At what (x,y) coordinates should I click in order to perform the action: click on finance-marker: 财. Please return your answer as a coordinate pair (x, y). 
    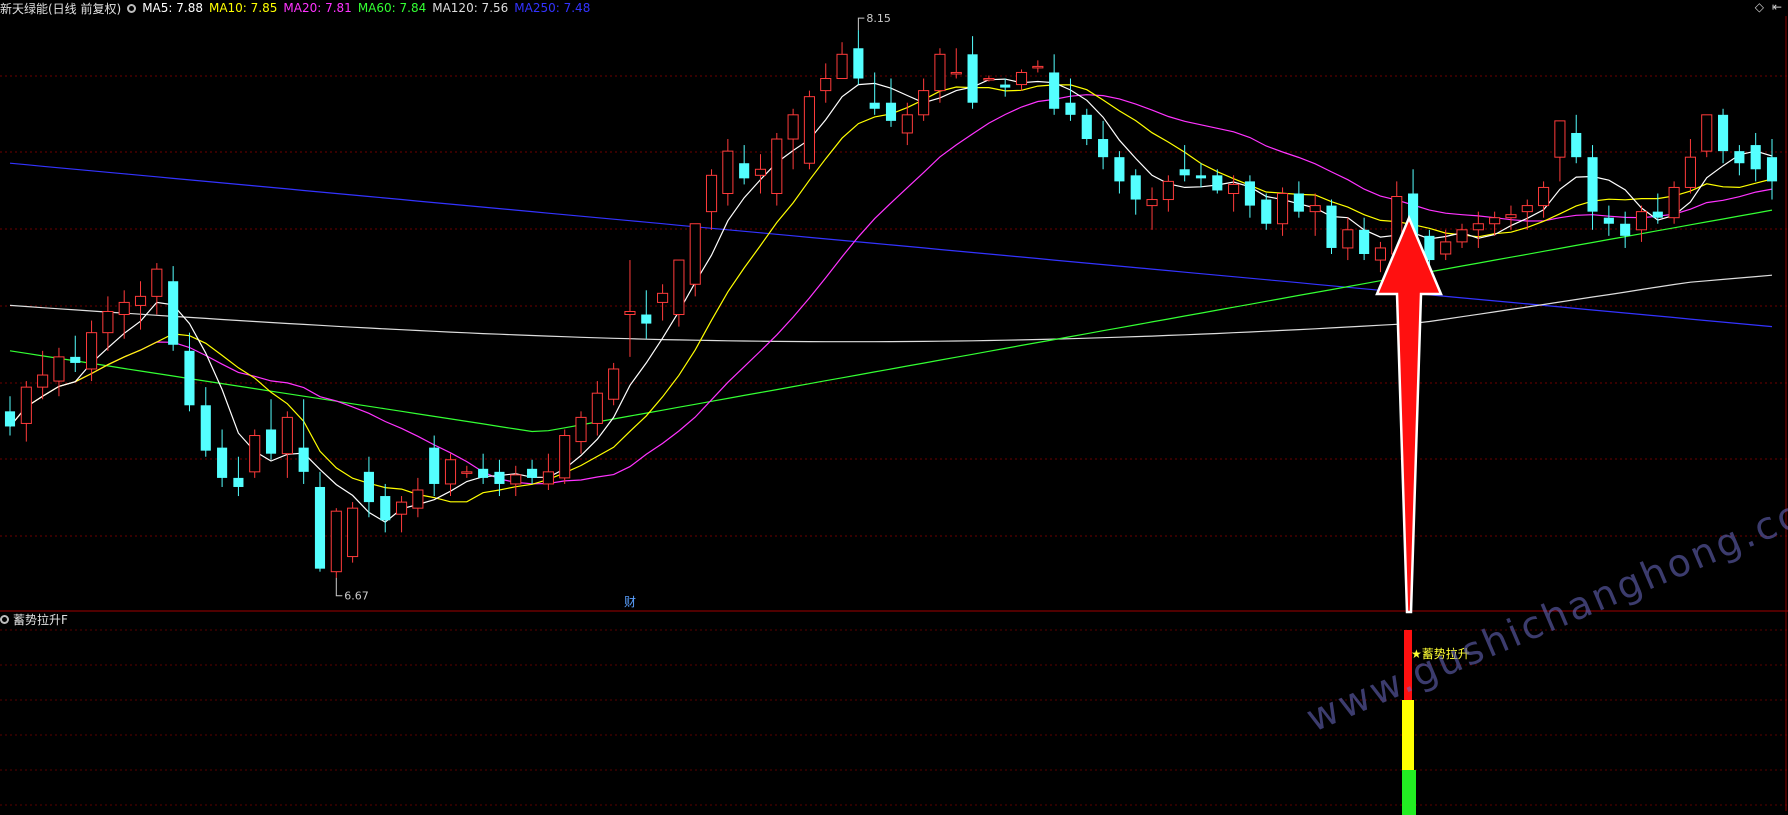
    Looking at the image, I should click on (630, 602).